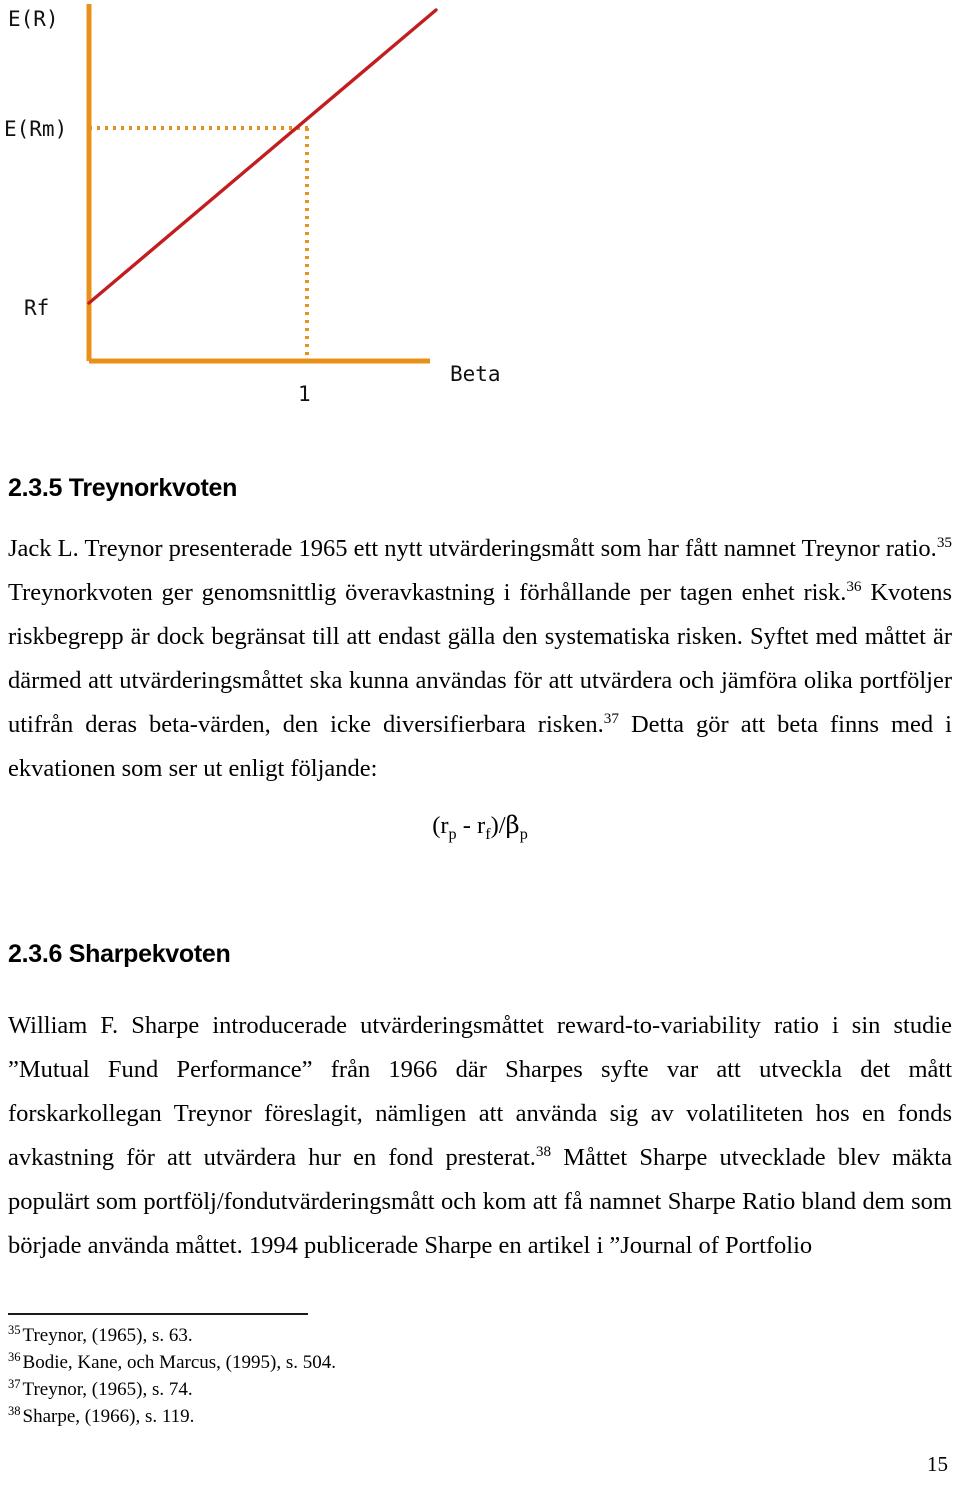  What do you see at coordinates (14, 1356) in the screenshot?
I see `footnote-marker: 36` at bounding box center [14, 1356].